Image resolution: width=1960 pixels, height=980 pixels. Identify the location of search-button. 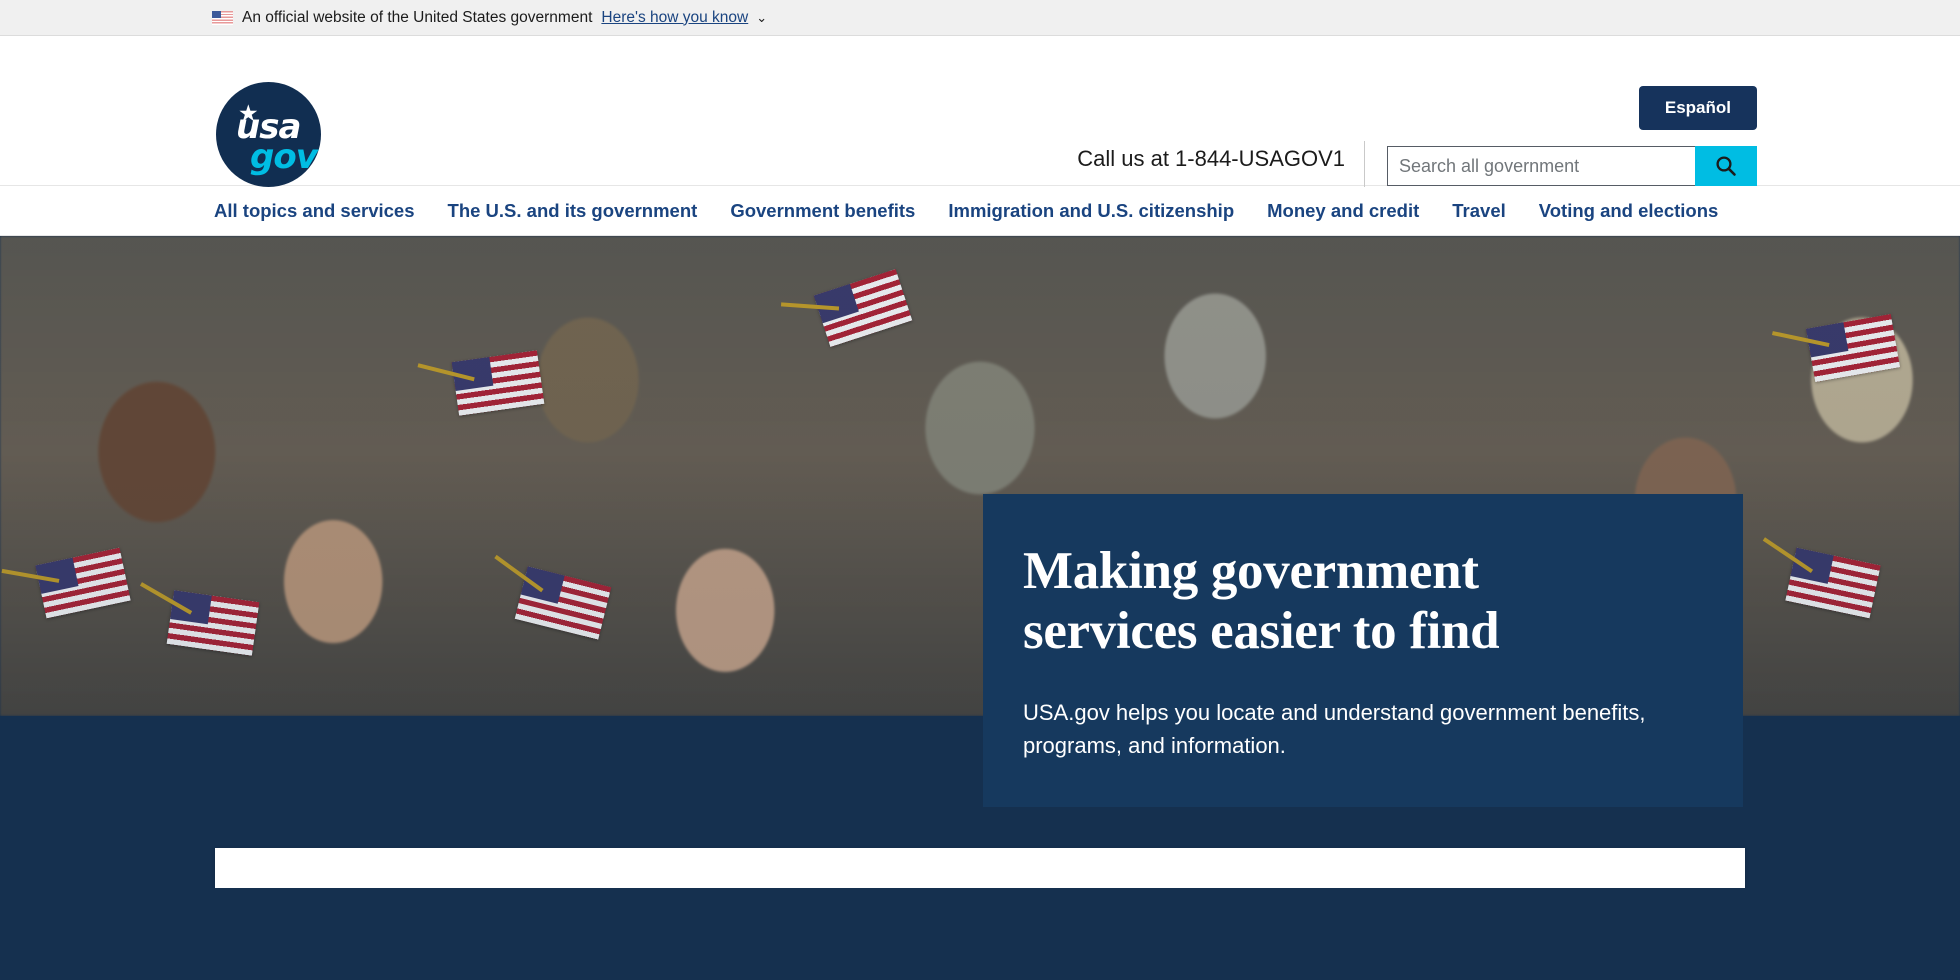
(1726, 166).